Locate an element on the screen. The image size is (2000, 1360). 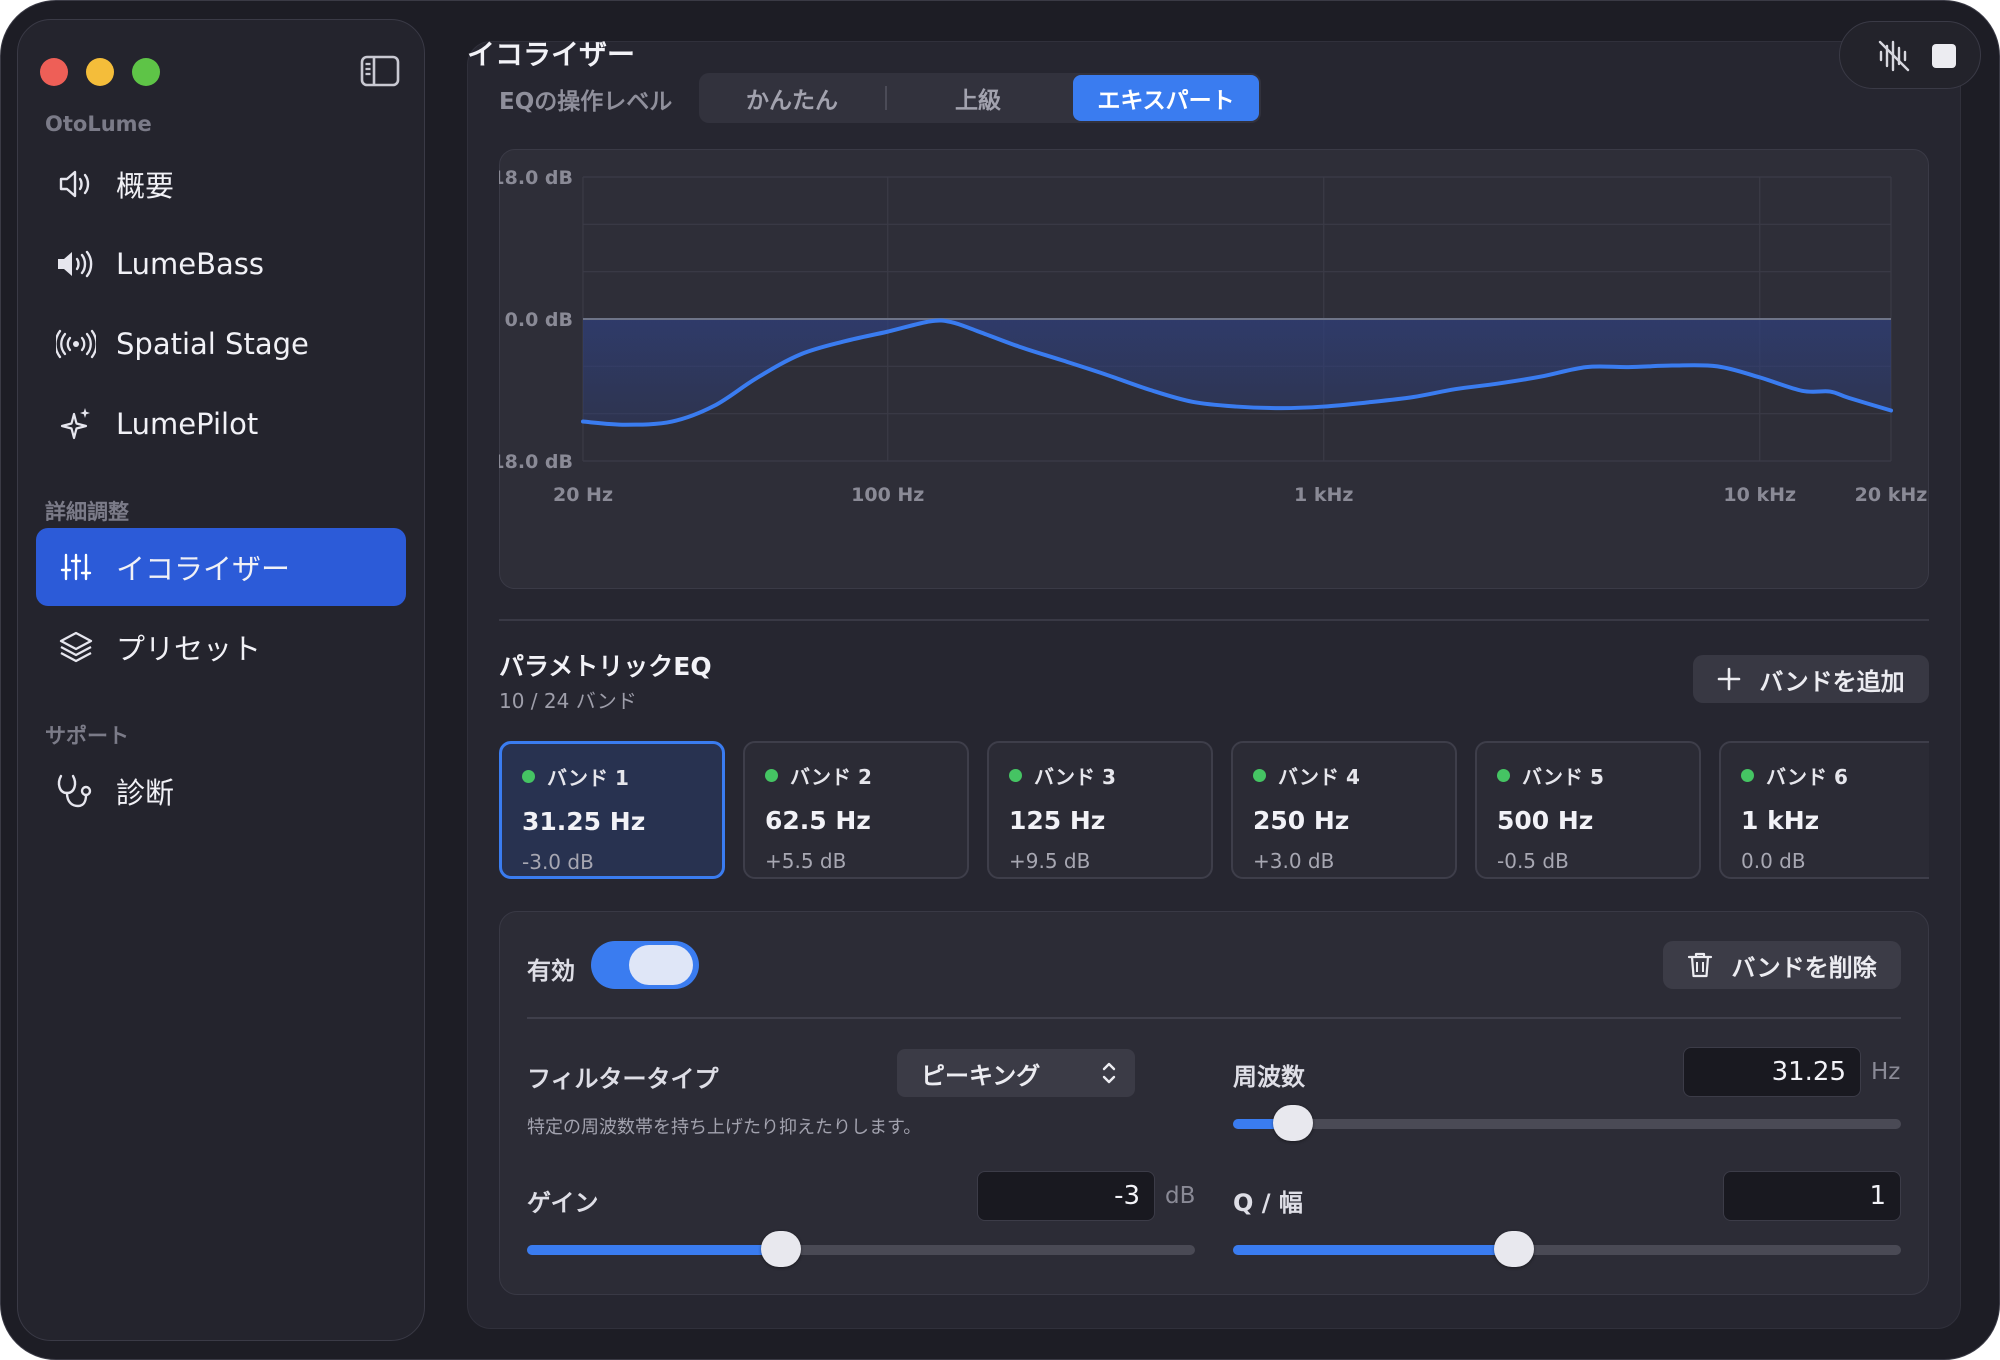
band-count: 10 / 24 バンド is located at coordinates (568, 701).